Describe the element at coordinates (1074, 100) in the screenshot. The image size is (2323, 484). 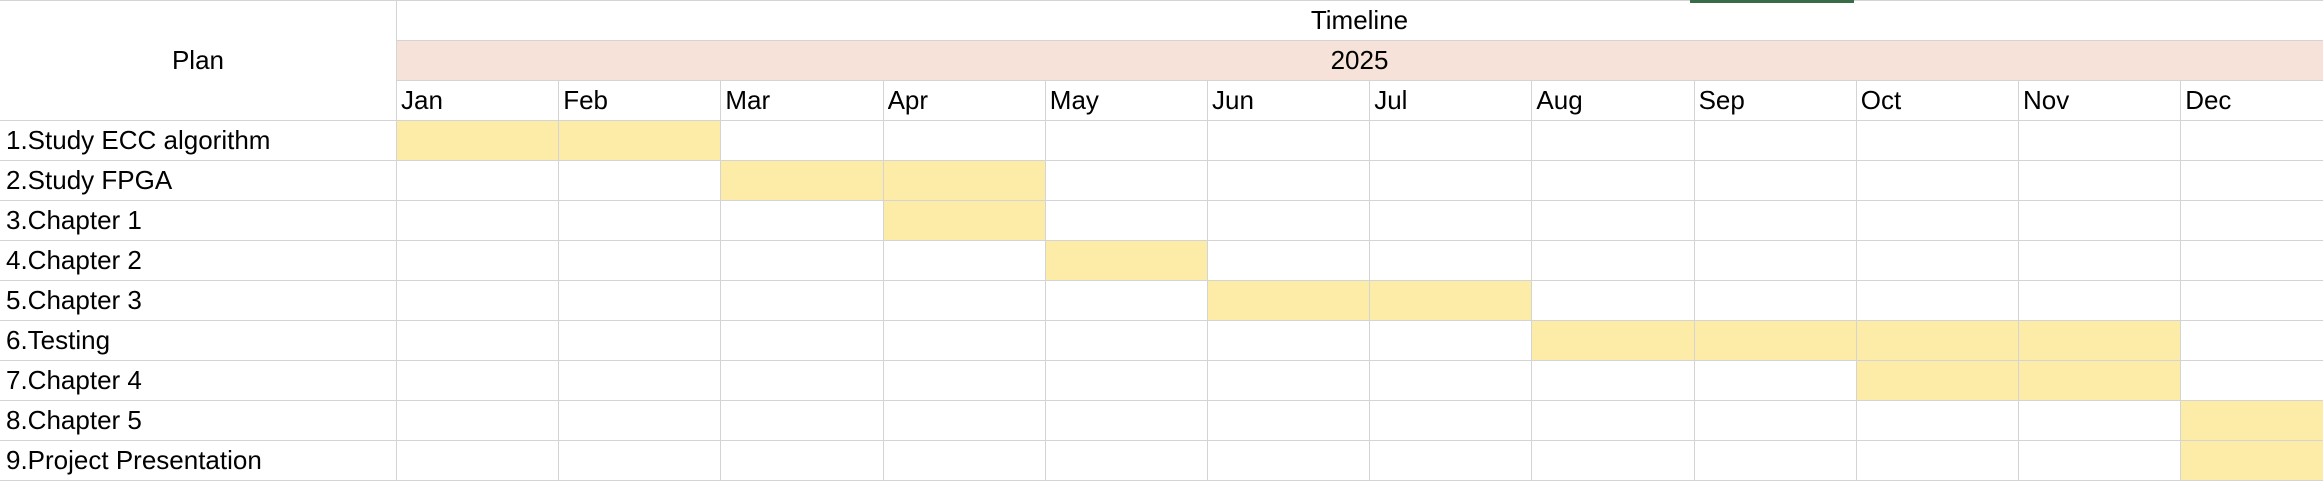
I see `month-label: May` at that location.